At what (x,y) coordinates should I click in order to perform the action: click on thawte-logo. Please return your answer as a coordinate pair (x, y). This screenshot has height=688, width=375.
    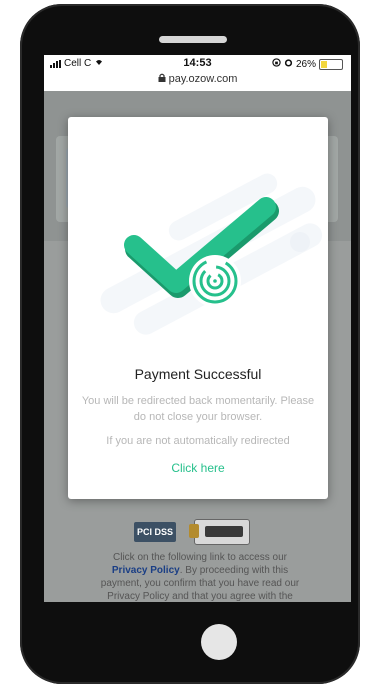
    Looking at the image, I should click on (224, 531).